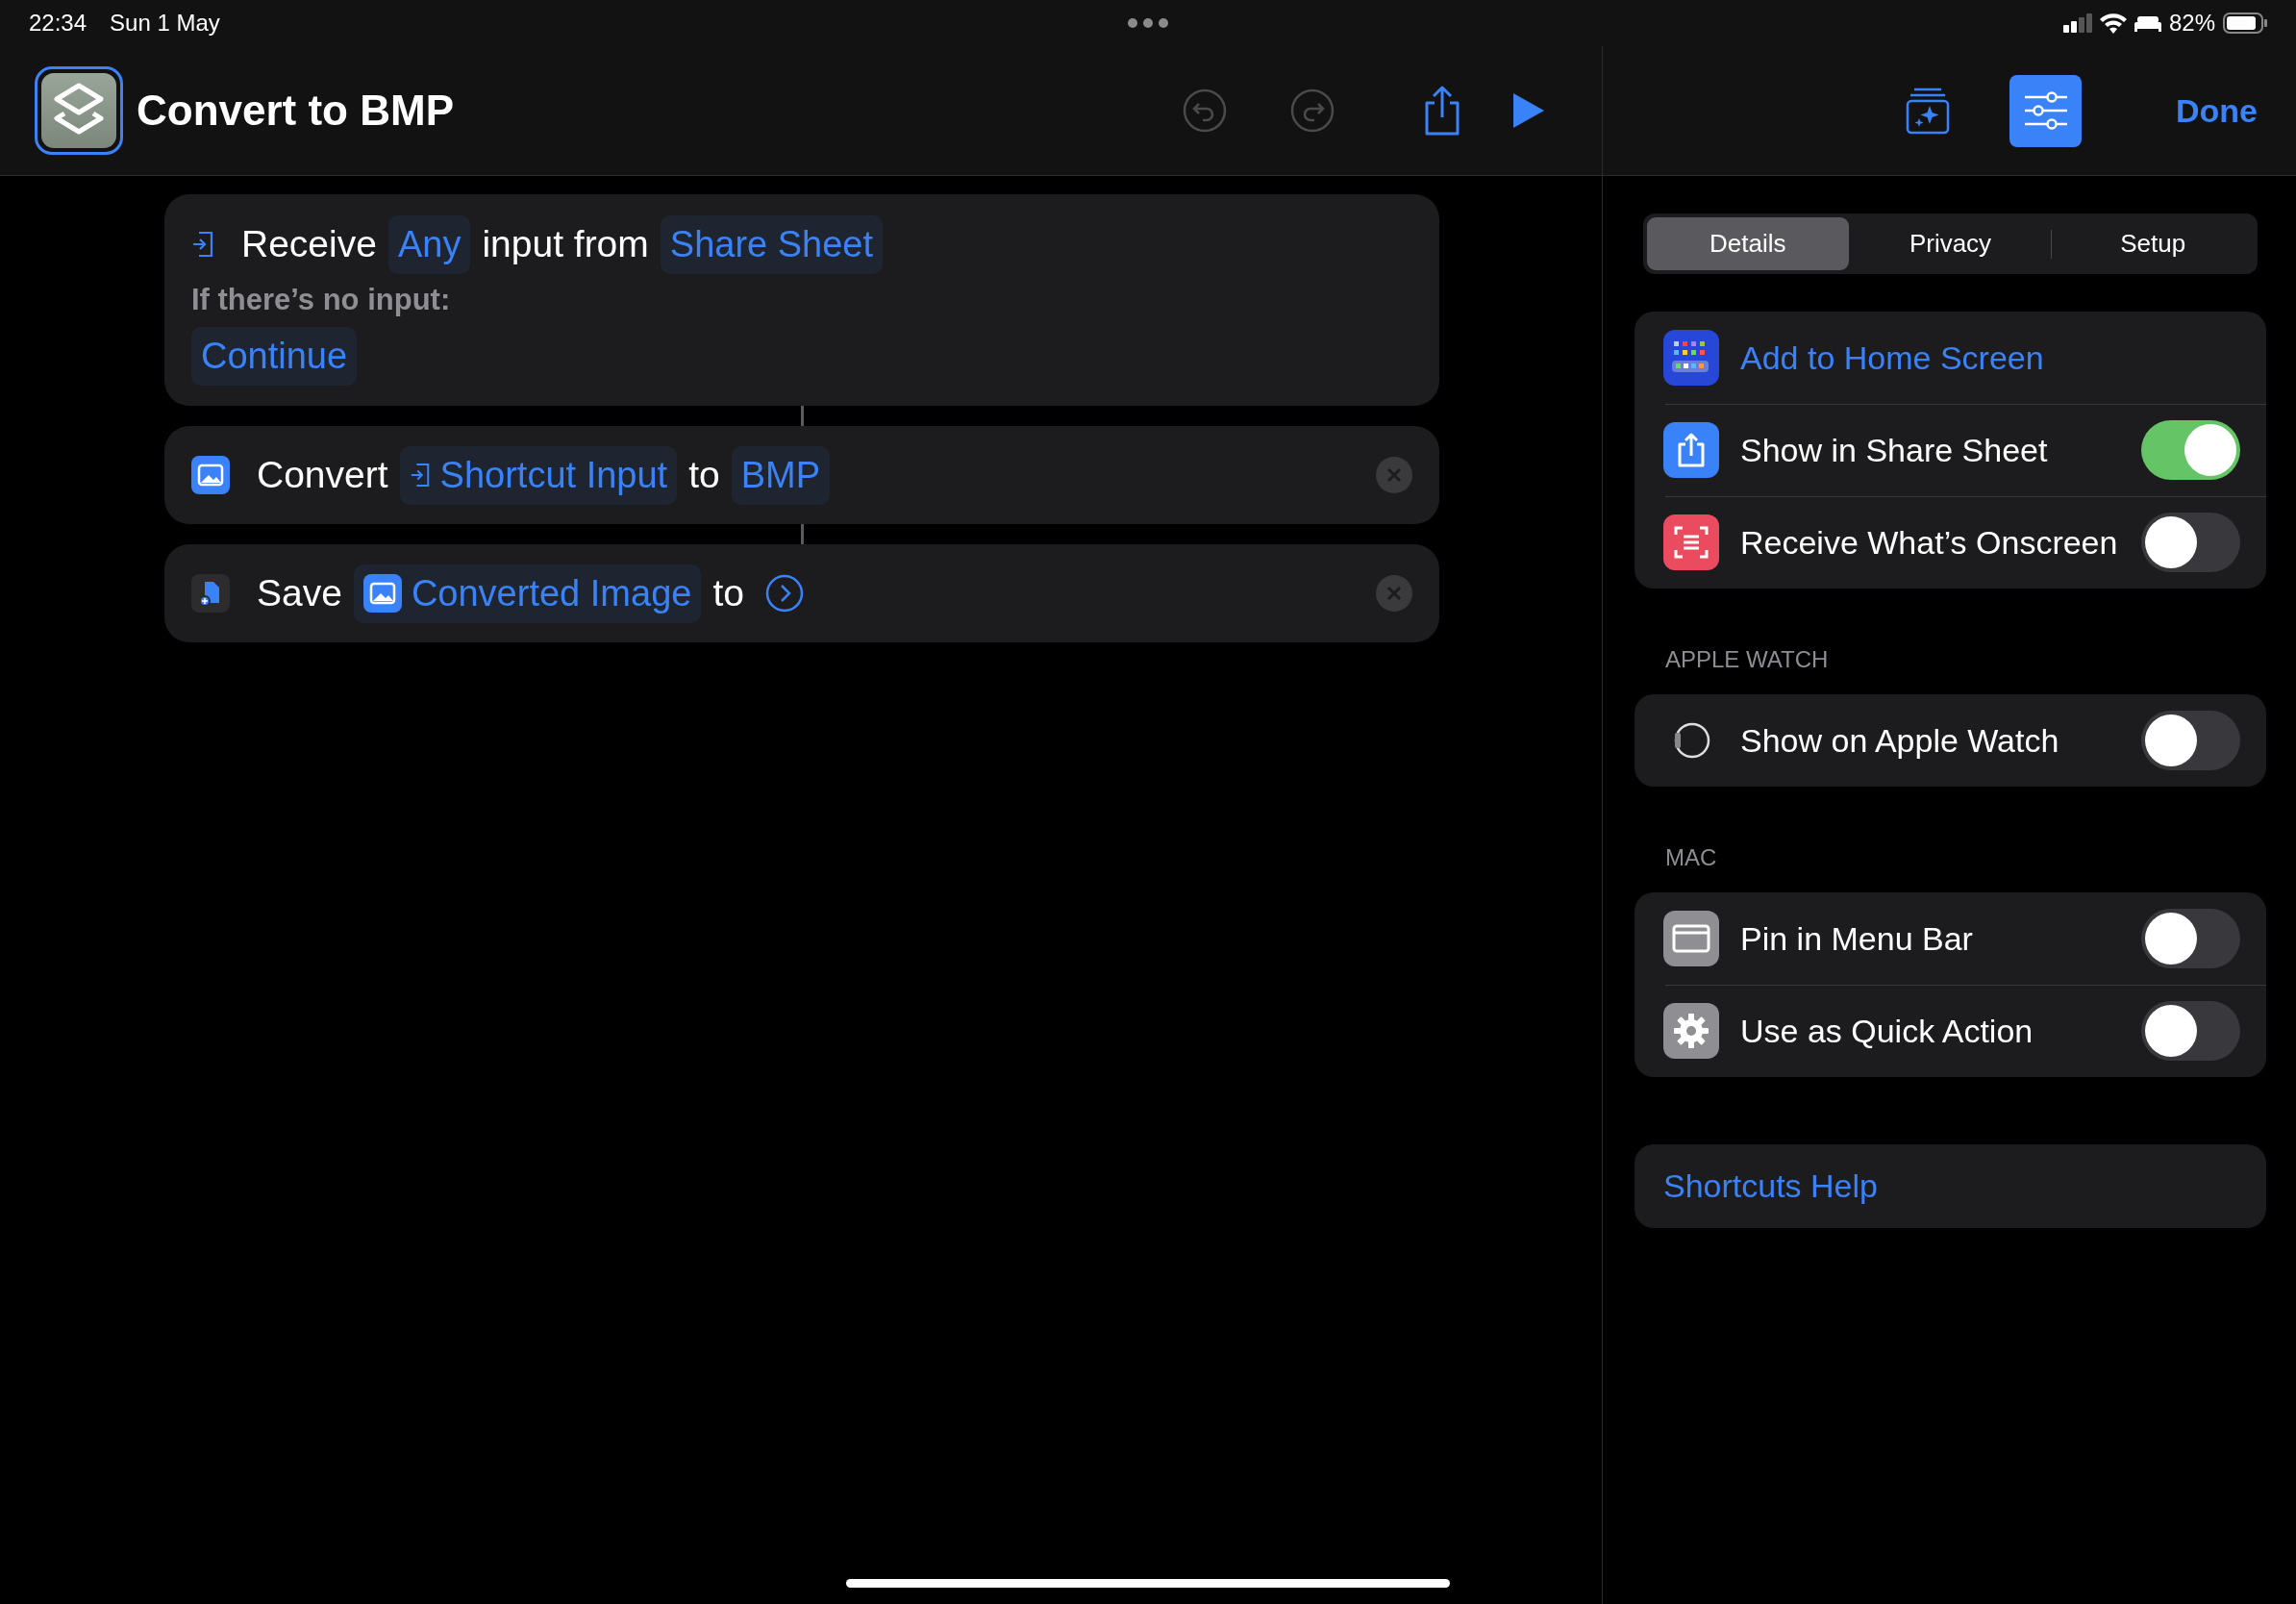 This screenshot has height=1604, width=2296. Describe the element at coordinates (1899, 740) in the screenshot. I see `setting-label: Show on Apple Watch` at that location.